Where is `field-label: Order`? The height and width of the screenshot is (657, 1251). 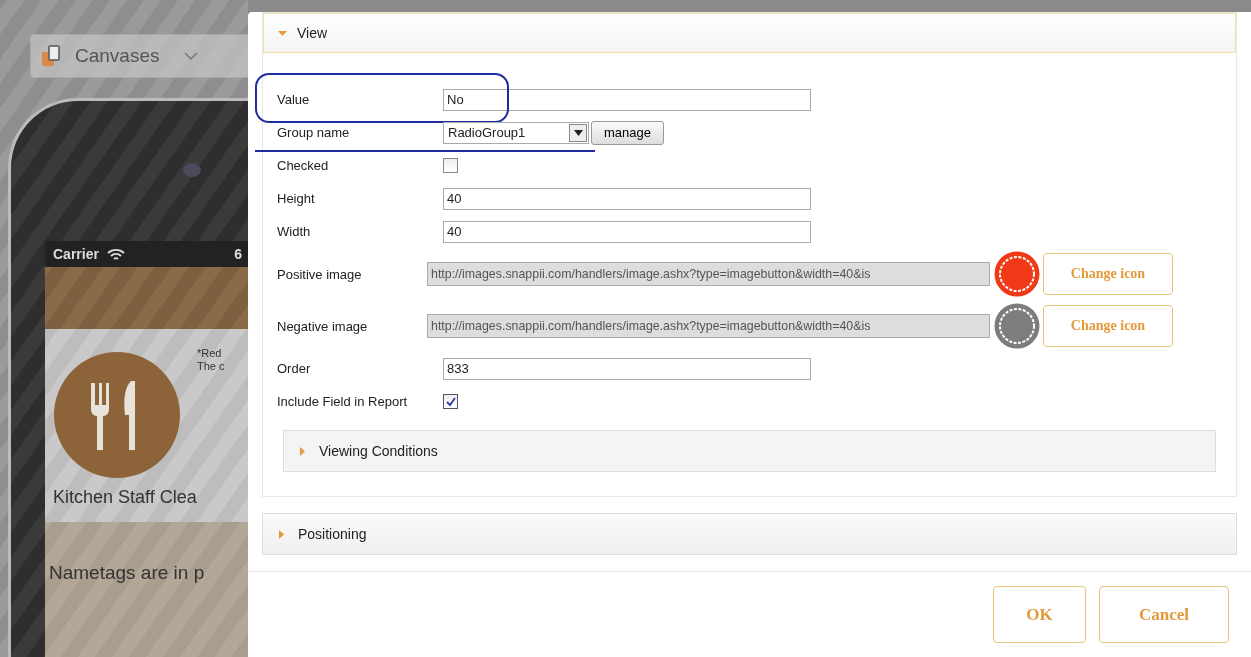
field-label: Order is located at coordinates (294, 368).